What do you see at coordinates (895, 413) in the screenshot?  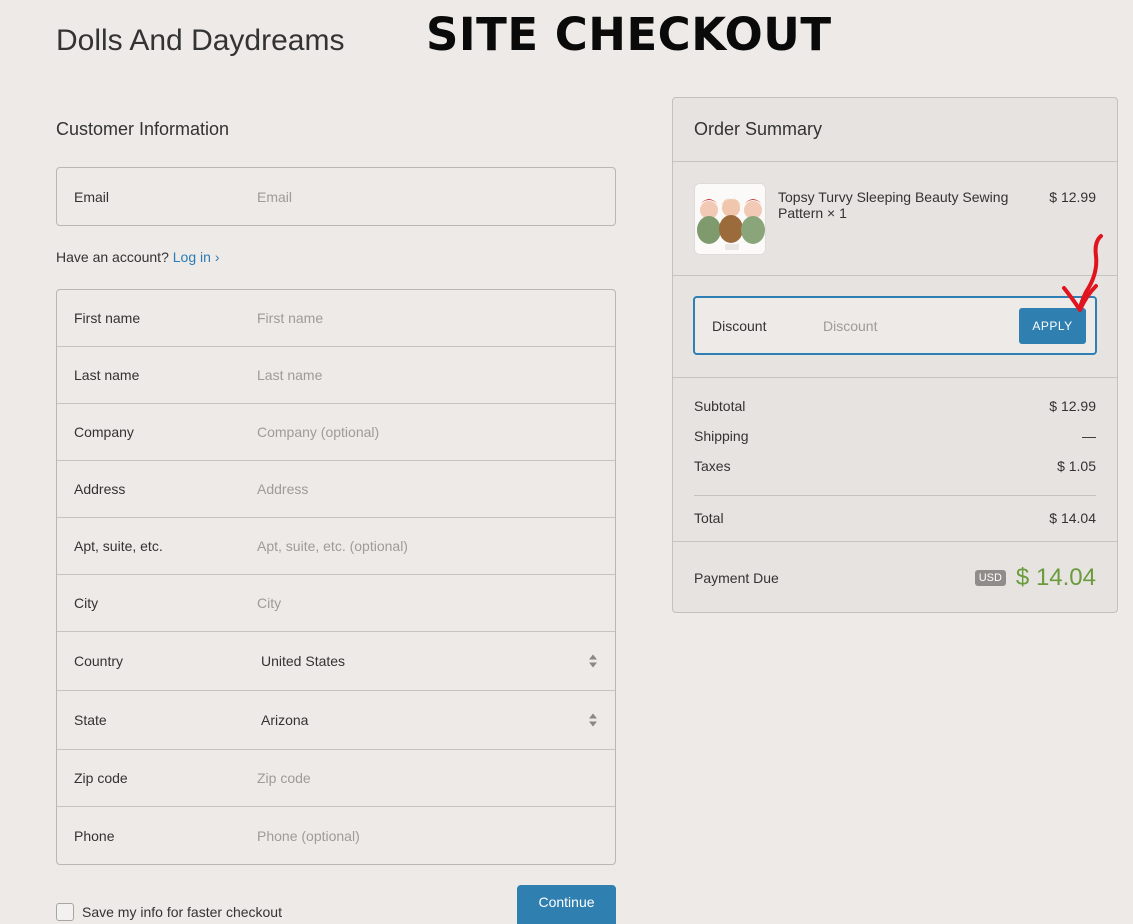 I see `subtotal-row: Subtotal $ 12.99` at bounding box center [895, 413].